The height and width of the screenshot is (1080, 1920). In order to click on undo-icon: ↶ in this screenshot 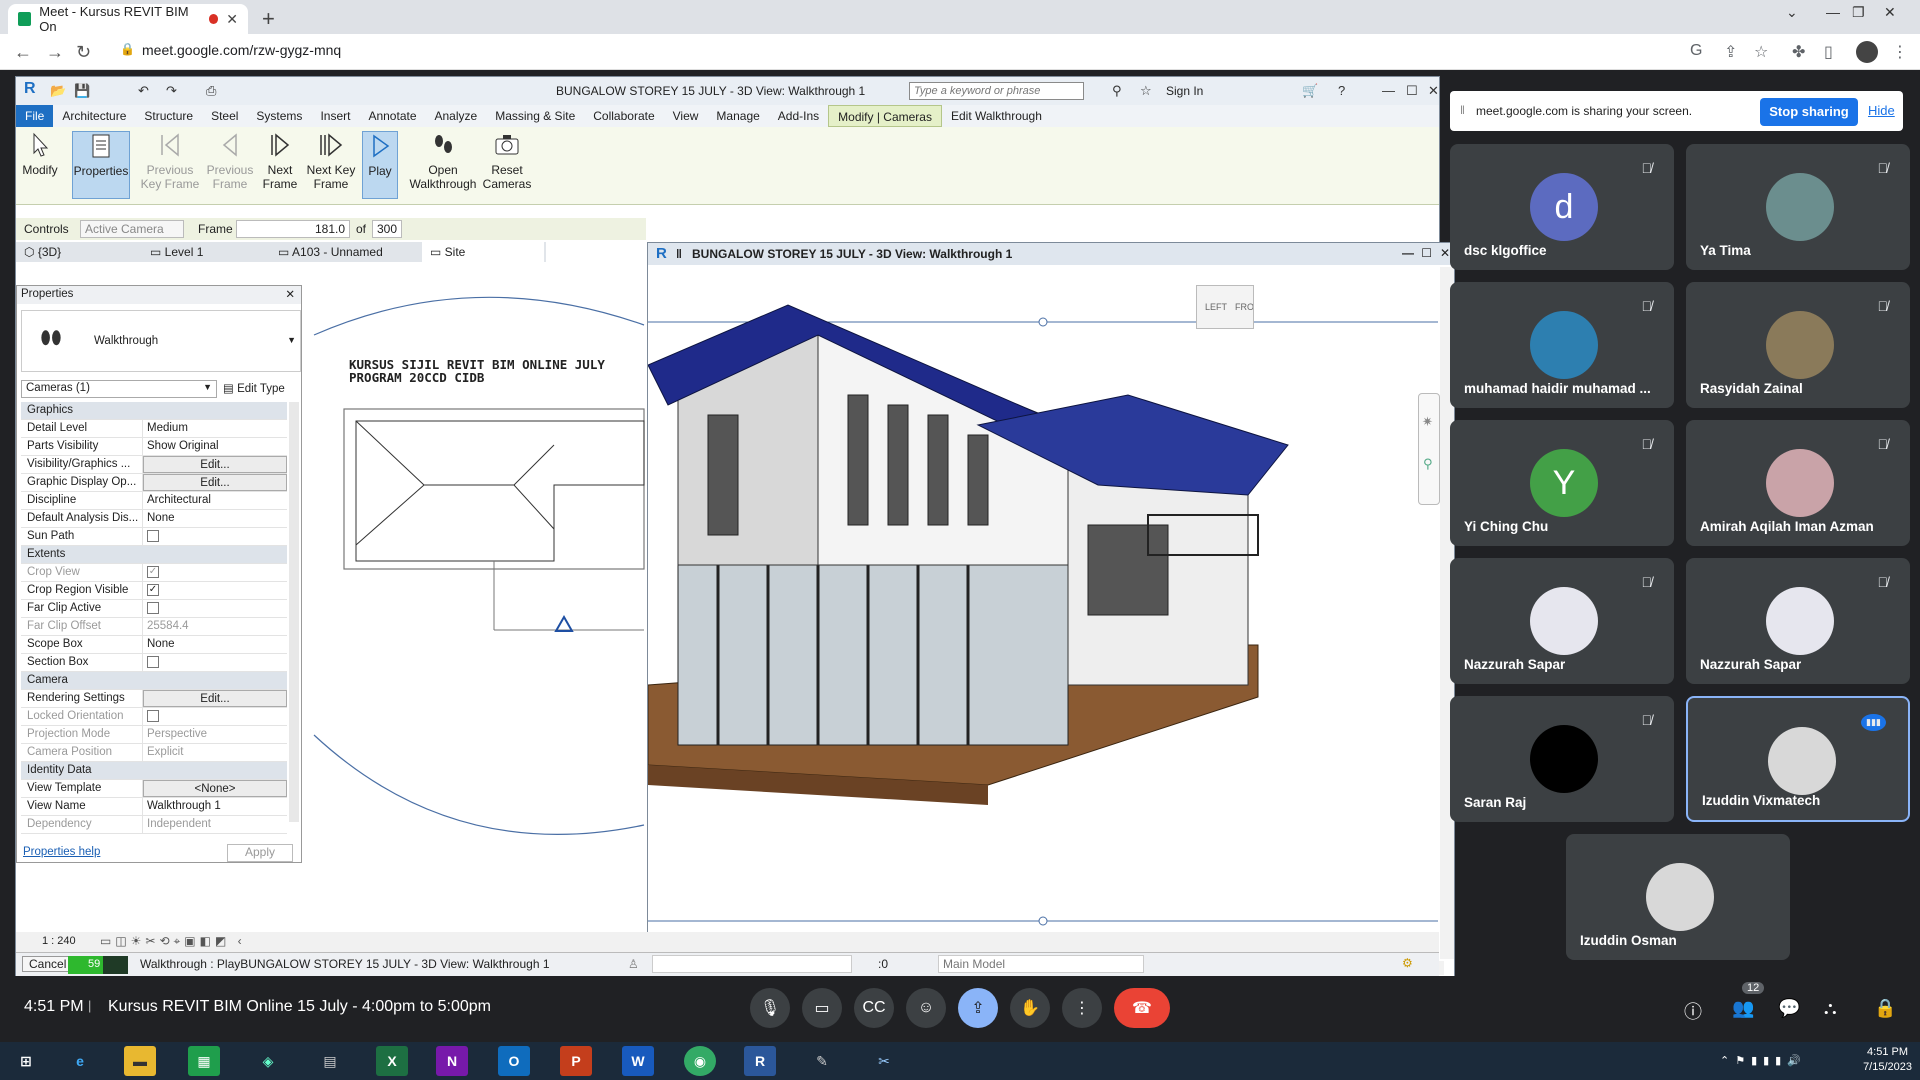, I will do `click(143, 91)`.